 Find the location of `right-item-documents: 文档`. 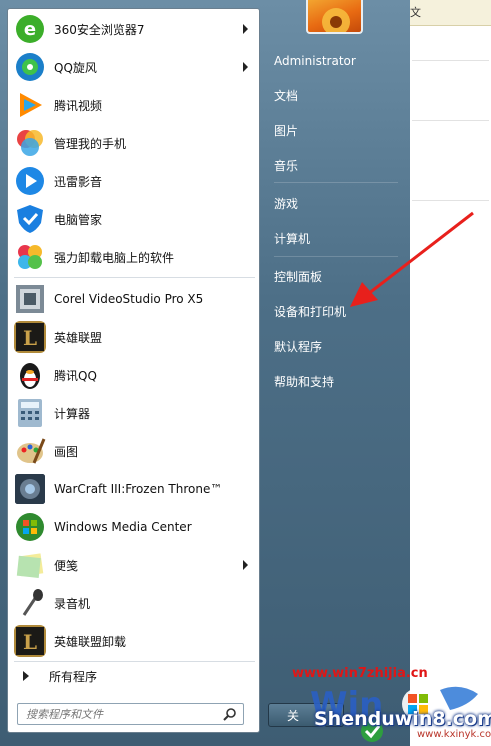

right-item-documents: 文档 is located at coordinates (337, 95).